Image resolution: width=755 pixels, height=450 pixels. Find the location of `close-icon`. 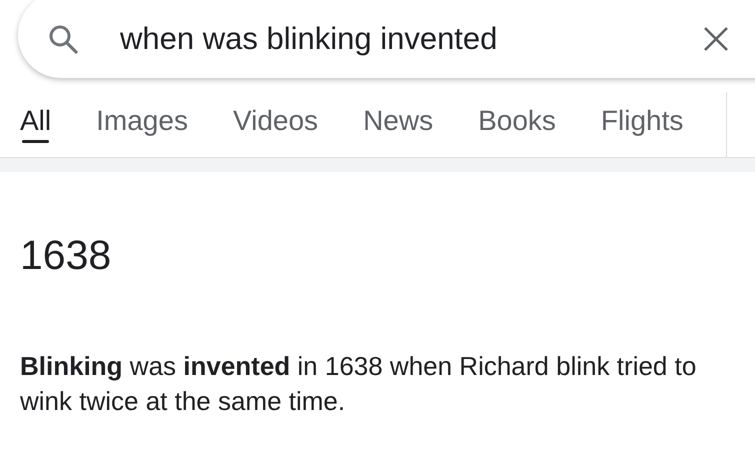

close-icon is located at coordinates (716, 39).